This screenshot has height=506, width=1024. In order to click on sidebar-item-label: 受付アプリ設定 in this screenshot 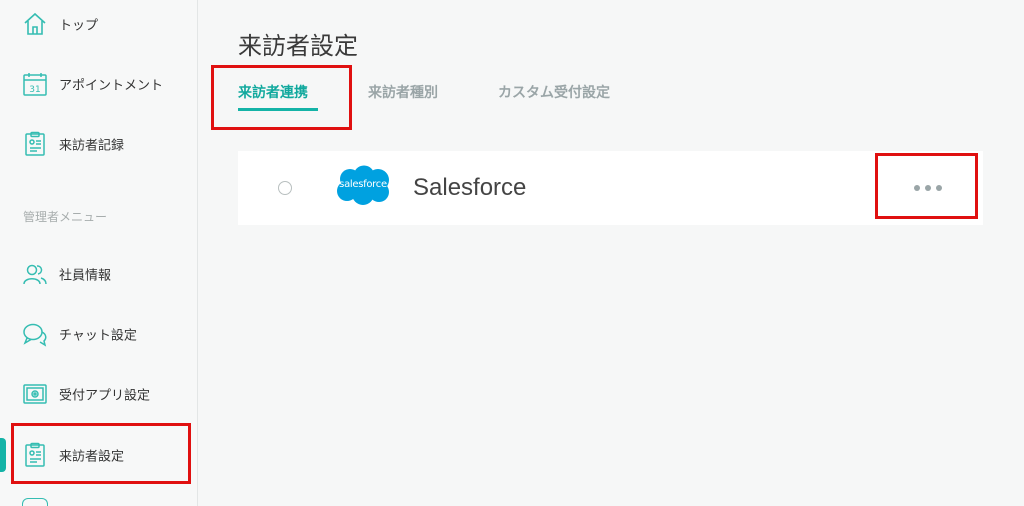, I will do `click(105, 396)`.